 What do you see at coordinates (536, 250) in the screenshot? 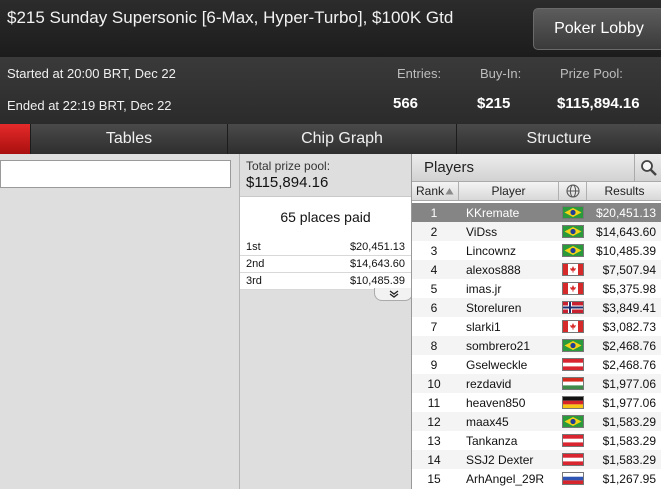
I see `player-row: 3 Lincownz $10,485.39` at bounding box center [536, 250].